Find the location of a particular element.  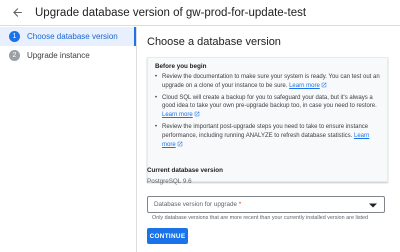

step-choose-database-version: 1 Choose database version is located at coordinates (68, 36).